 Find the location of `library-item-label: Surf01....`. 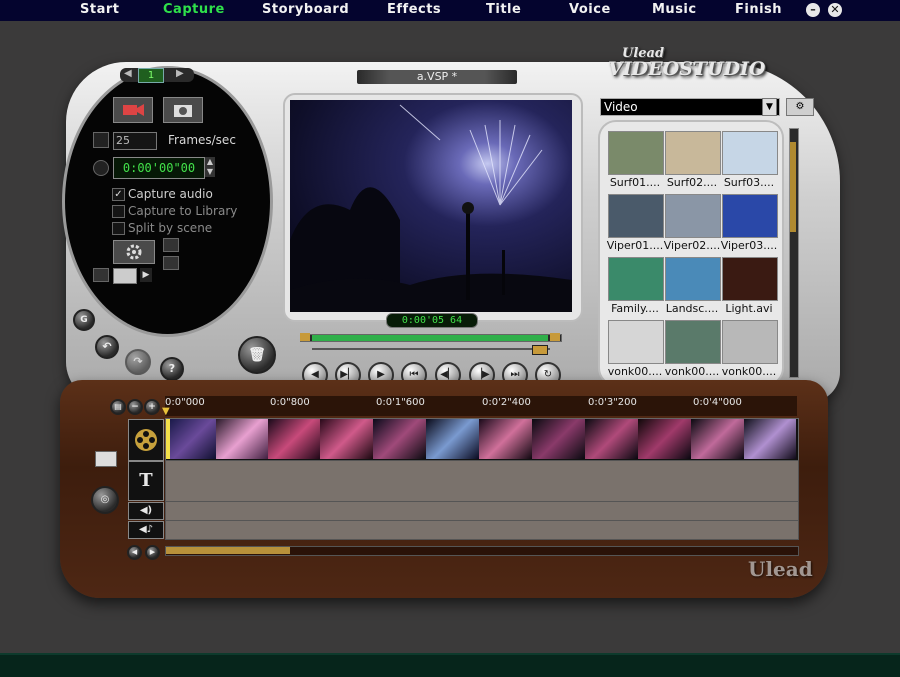

library-item-label: Surf01.... is located at coordinates (635, 182).